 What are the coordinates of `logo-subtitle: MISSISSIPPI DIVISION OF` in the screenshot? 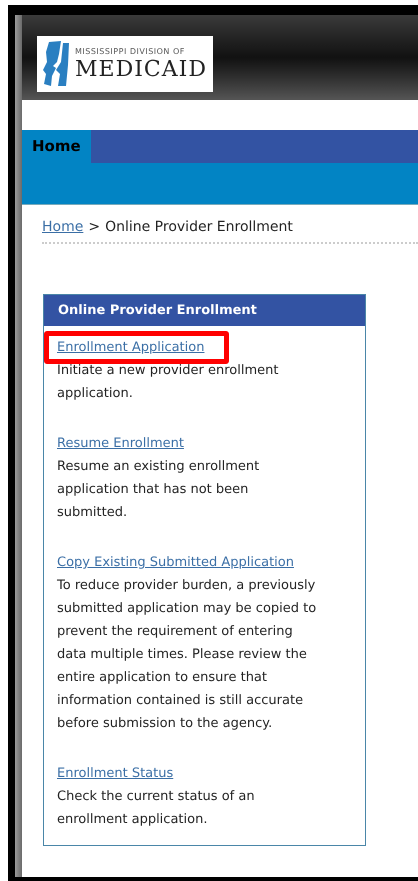 It's located at (130, 52).